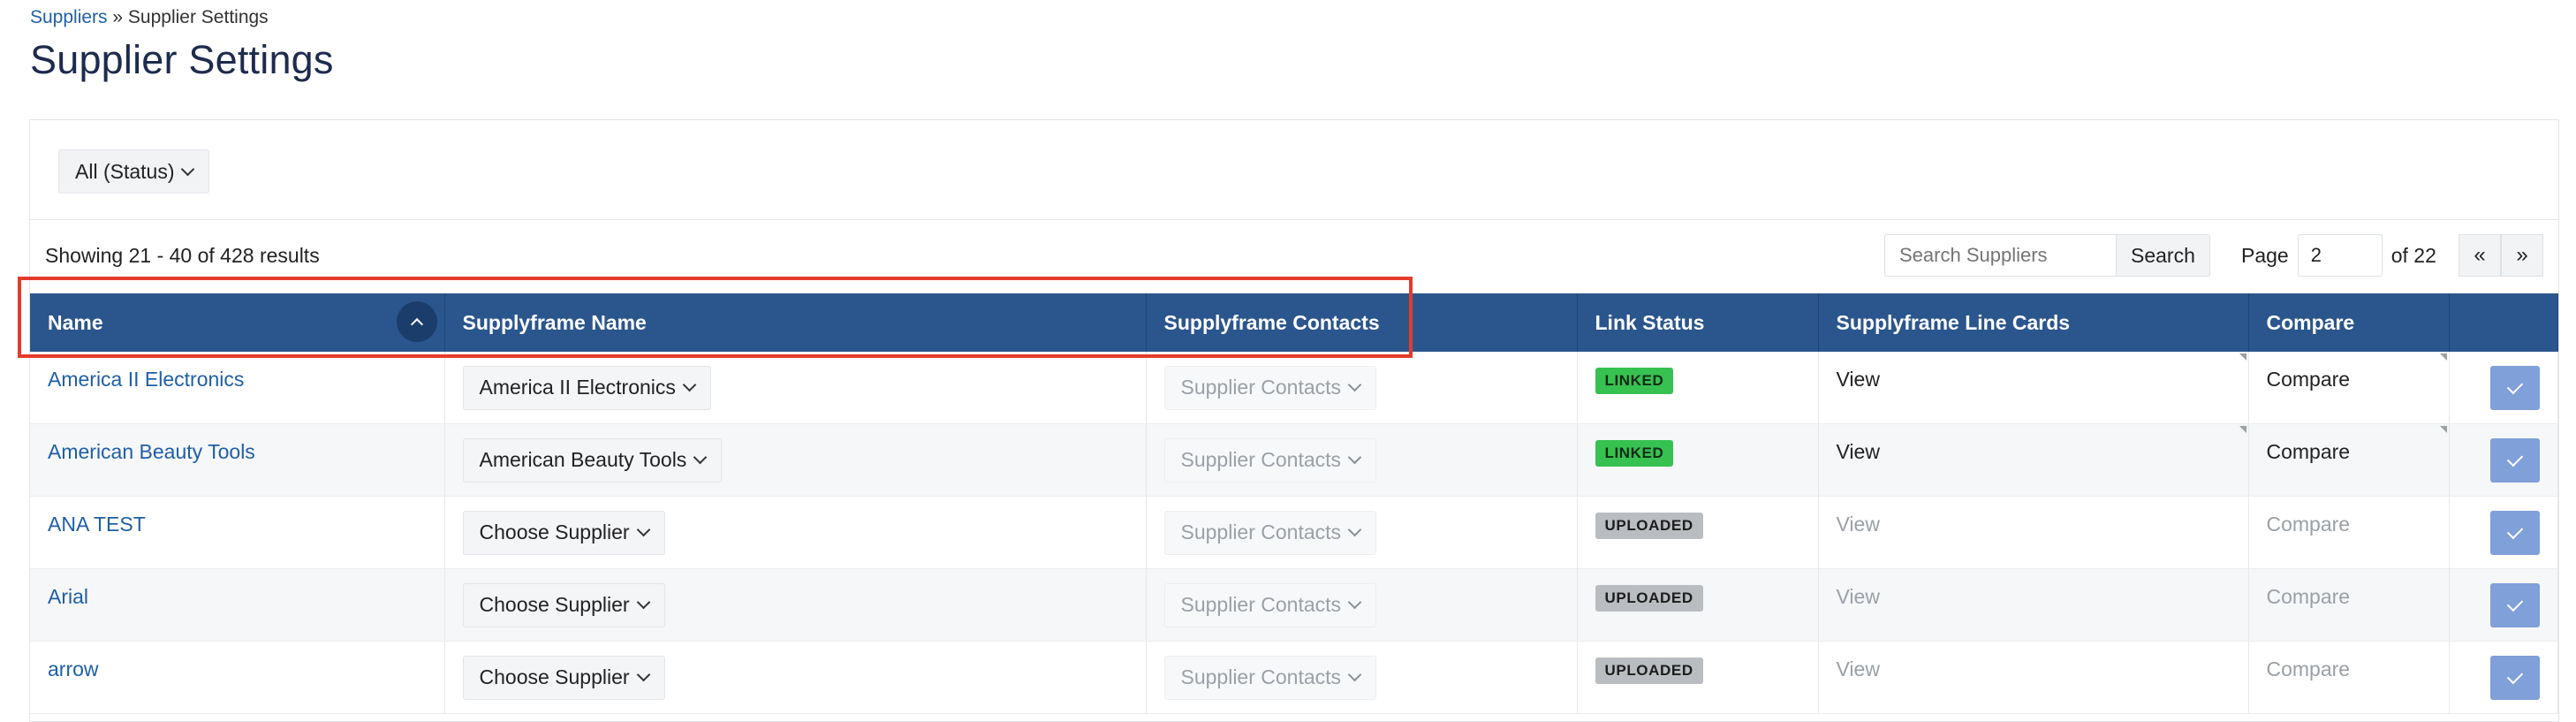  Describe the element at coordinates (2163, 255) in the screenshot. I see `search-button: Search` at that location.